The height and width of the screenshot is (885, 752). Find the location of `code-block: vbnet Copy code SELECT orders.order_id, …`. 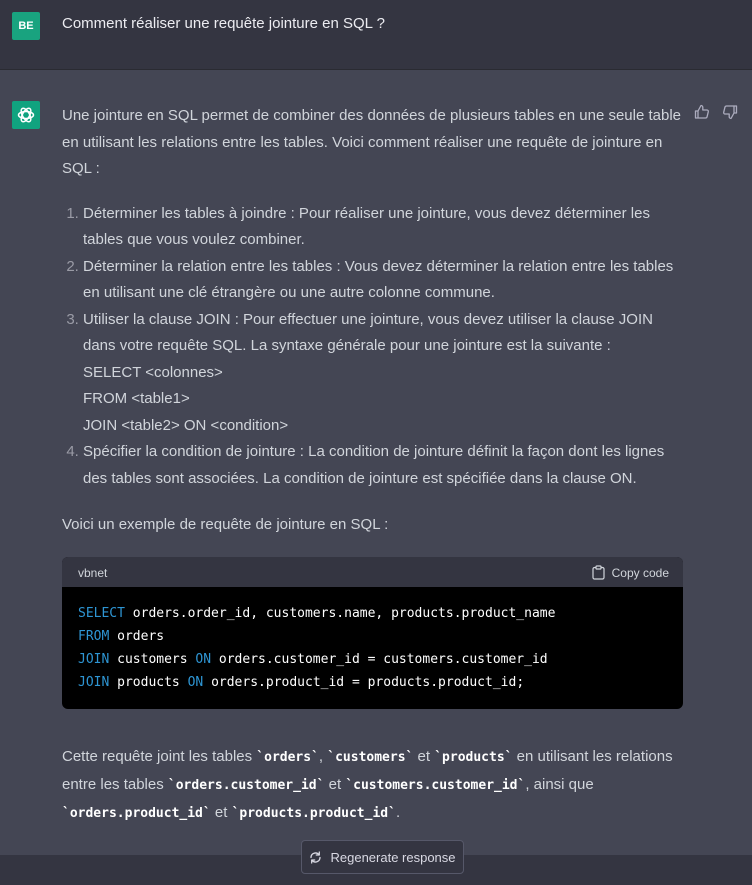

code-block: vbnet Copy code SELECT orders.order_id, … is located at coordinates (372, 633).